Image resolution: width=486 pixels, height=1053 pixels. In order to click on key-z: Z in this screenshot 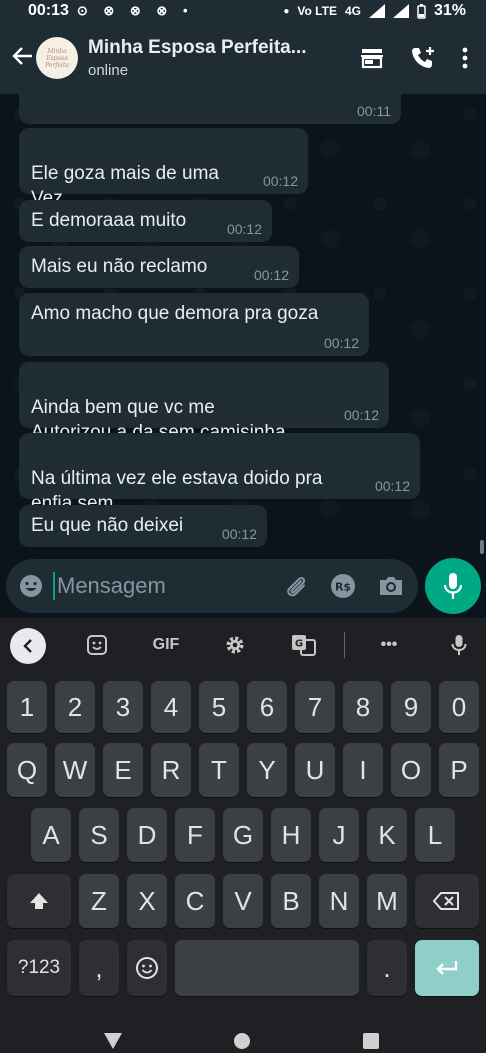, I will do `click(99, 901)`.